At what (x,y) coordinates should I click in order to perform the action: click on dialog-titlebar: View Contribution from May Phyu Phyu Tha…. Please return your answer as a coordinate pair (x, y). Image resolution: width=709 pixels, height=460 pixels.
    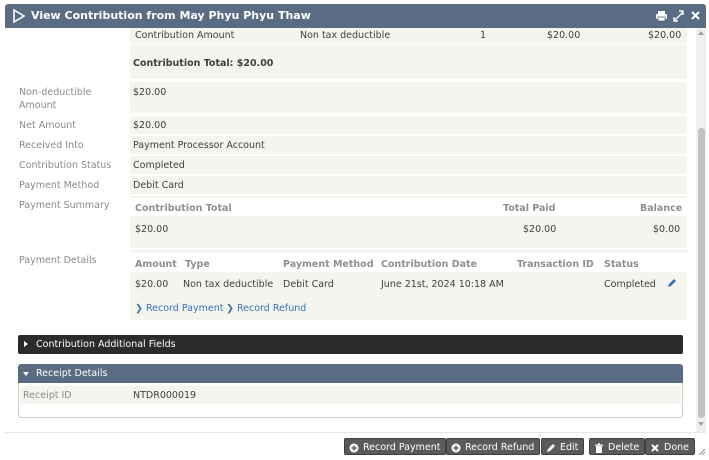
    Looking at the image, I should click on (355, 16).